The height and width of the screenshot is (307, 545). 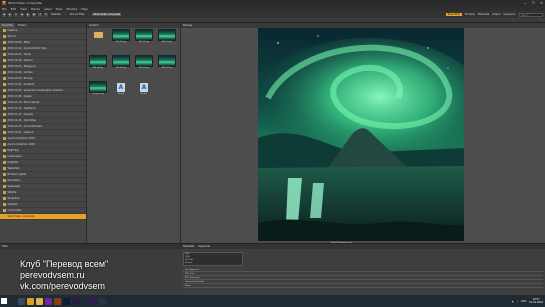 What do you see at coordinates (48, 9) in the screenshot?
I see `menu-label: Label` at bounding box center [48, 9].